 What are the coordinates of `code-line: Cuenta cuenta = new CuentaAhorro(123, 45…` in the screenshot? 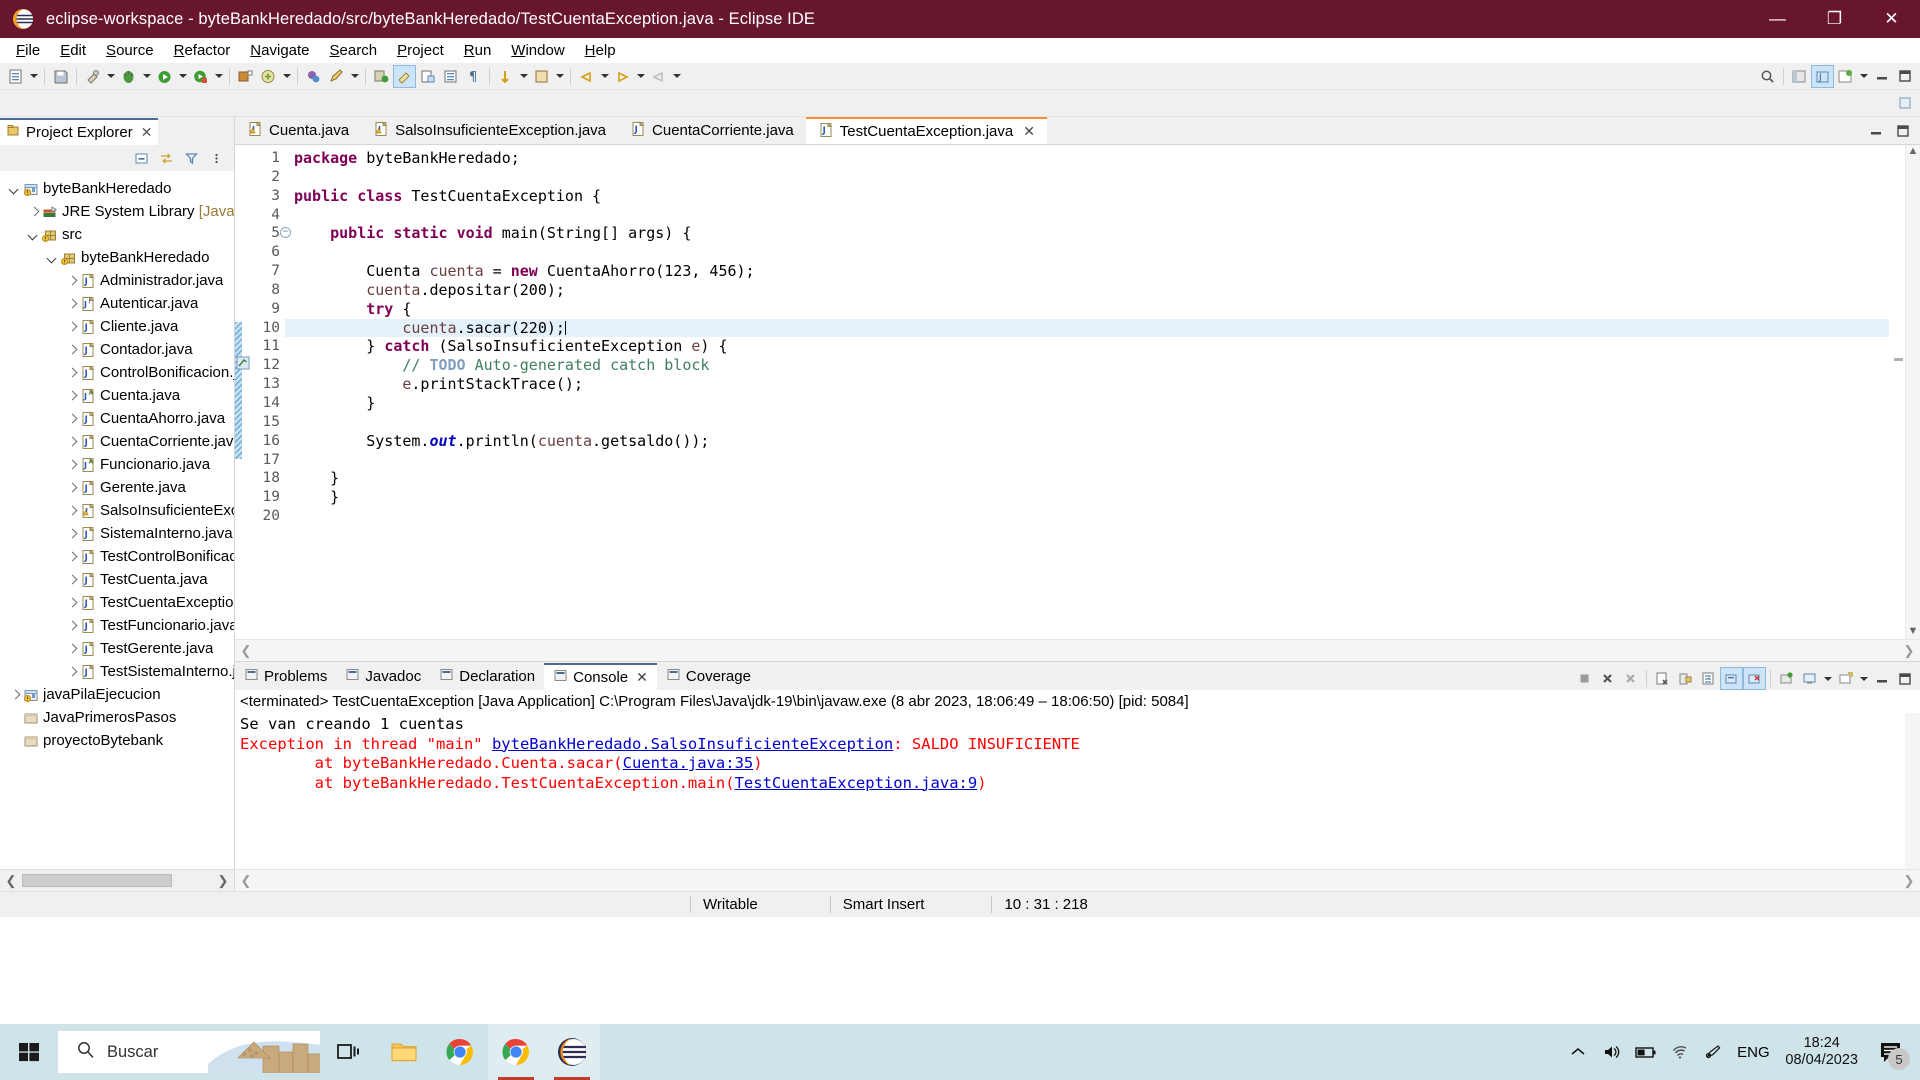 It's located at (1087, 271).